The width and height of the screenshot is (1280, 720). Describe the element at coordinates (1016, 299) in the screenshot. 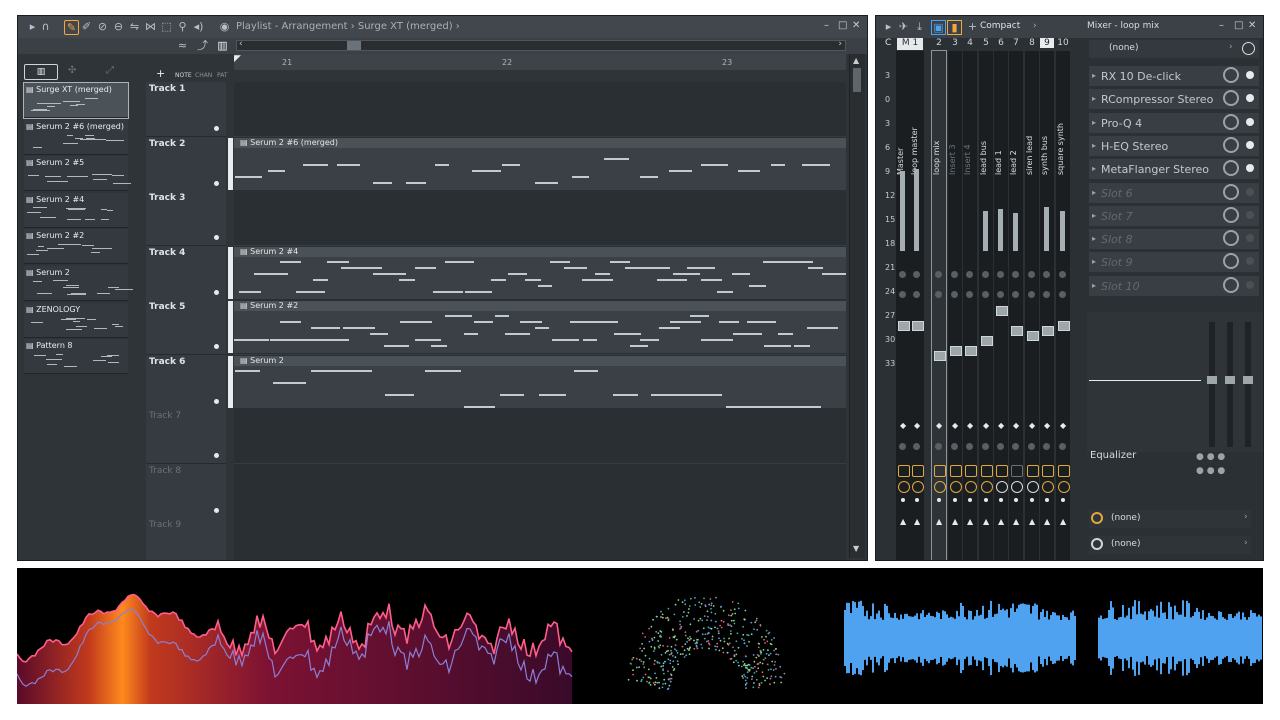

I see `mixer-strip: 7 lead 2 ◆ ▲` at that location.